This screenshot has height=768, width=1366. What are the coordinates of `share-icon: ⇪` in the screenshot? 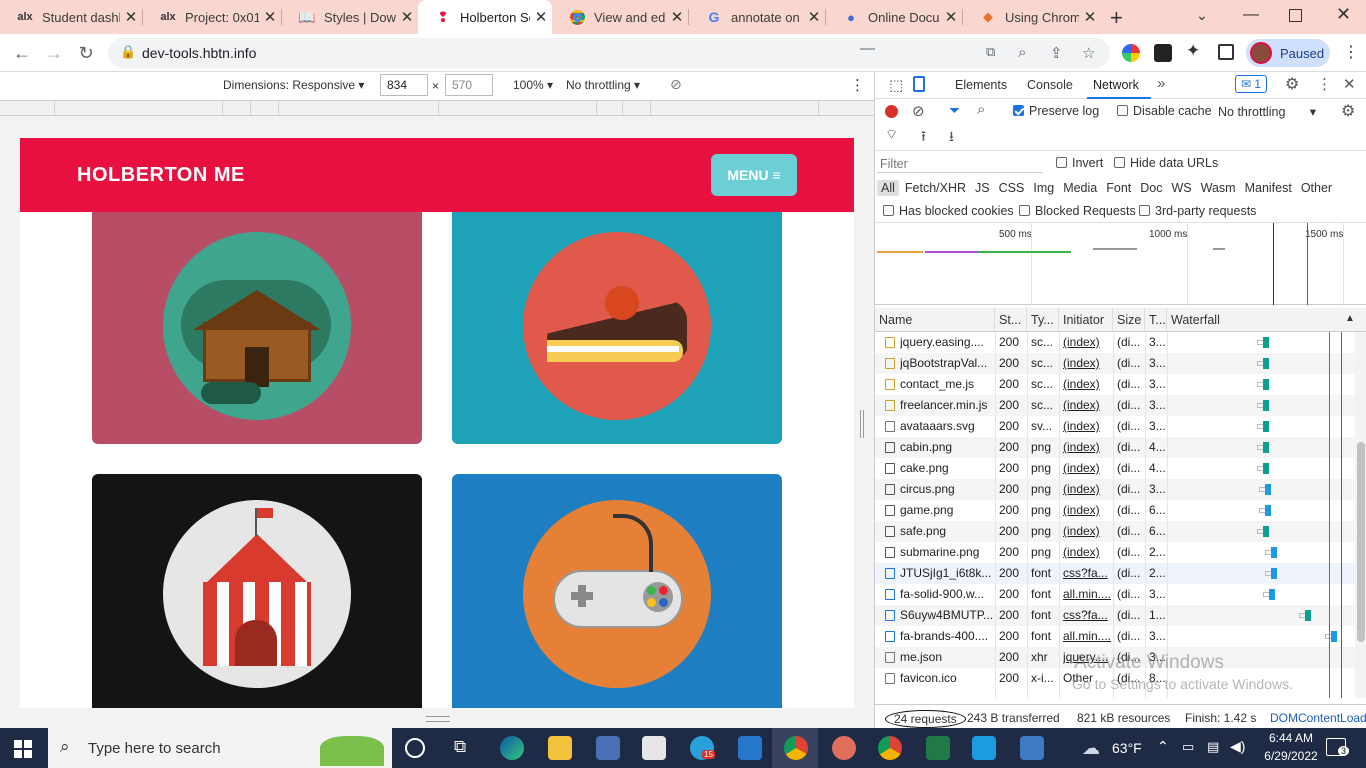 It's located at (1056, 53).